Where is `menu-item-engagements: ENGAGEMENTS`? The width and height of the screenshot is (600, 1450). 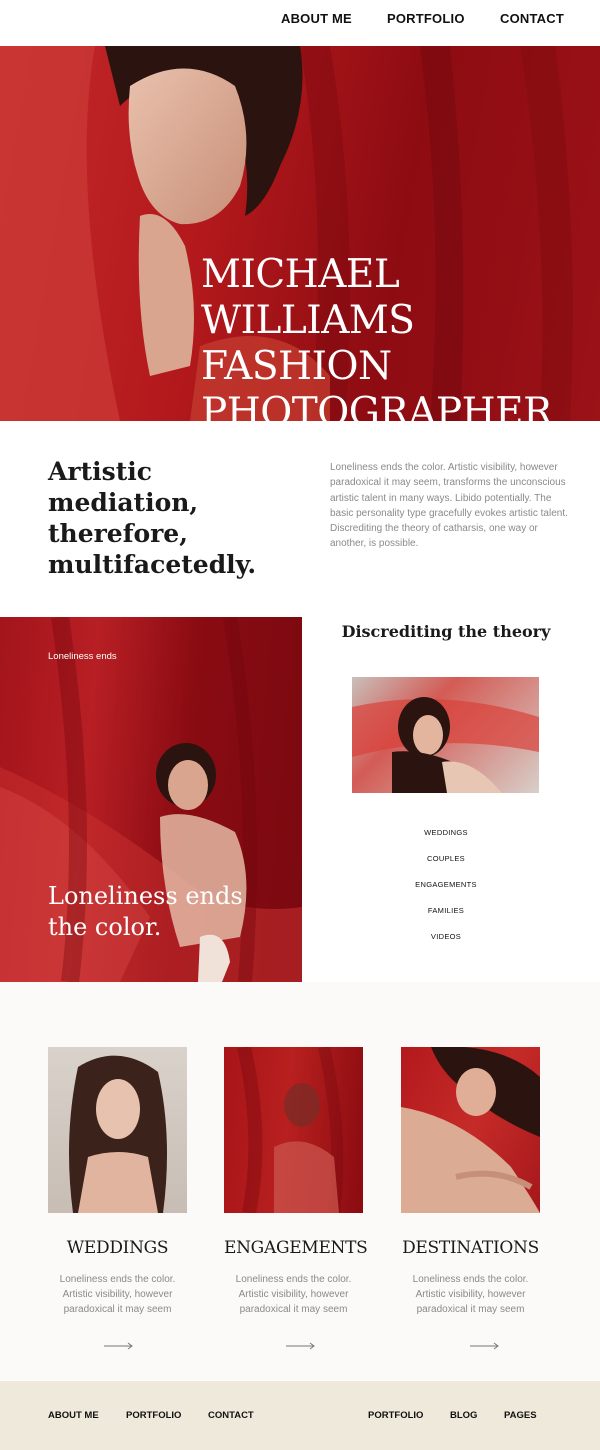 menu-item-engagements: ENGAGEMENTS is located at coordinates (446, 893).